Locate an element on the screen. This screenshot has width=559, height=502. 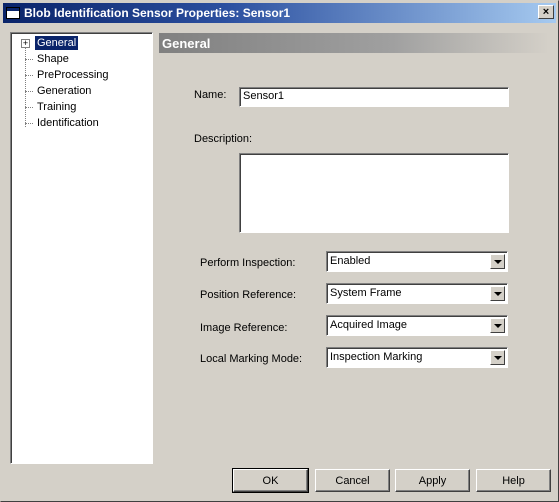
tree-item-label: General is located at coordinates (57, 43).